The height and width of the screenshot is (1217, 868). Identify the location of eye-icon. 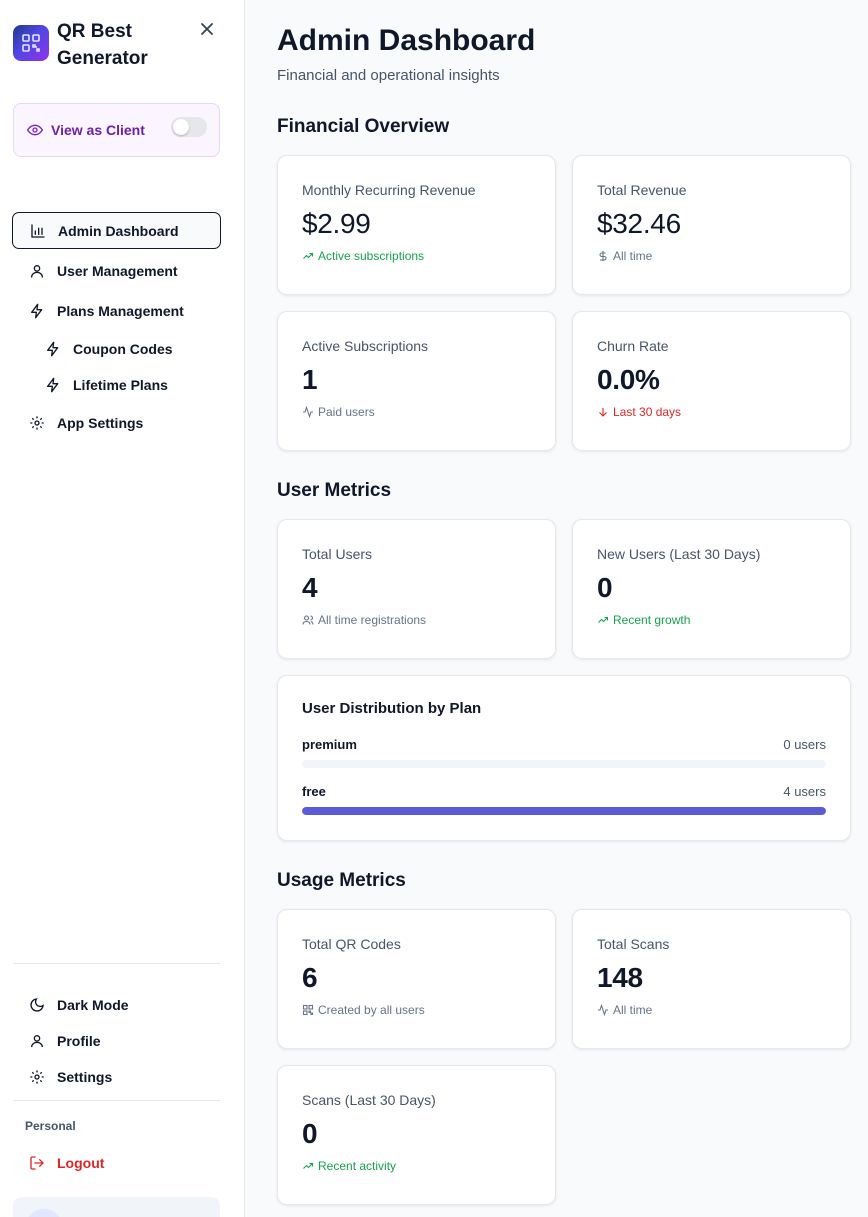
(35, 130).